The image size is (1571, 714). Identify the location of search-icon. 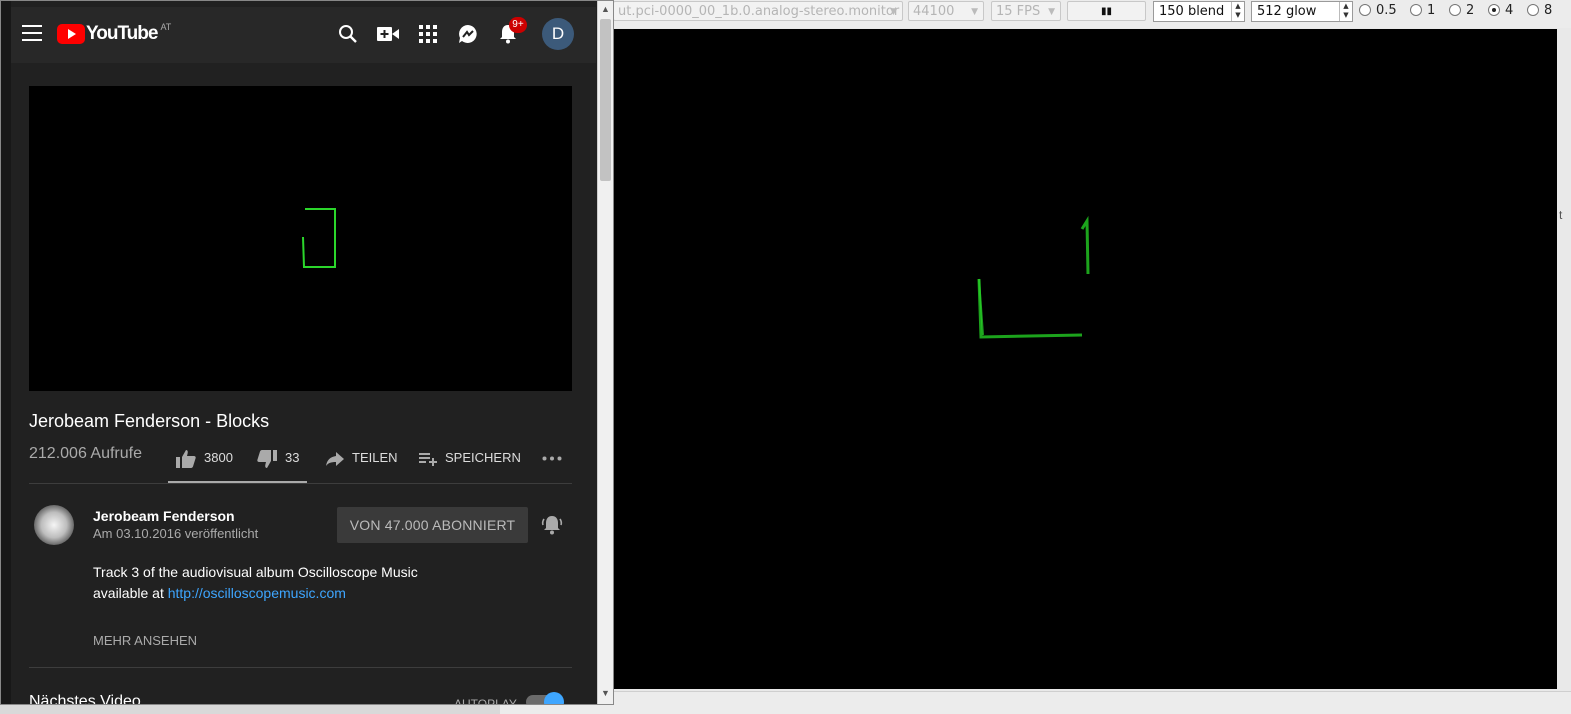
(348, 34).